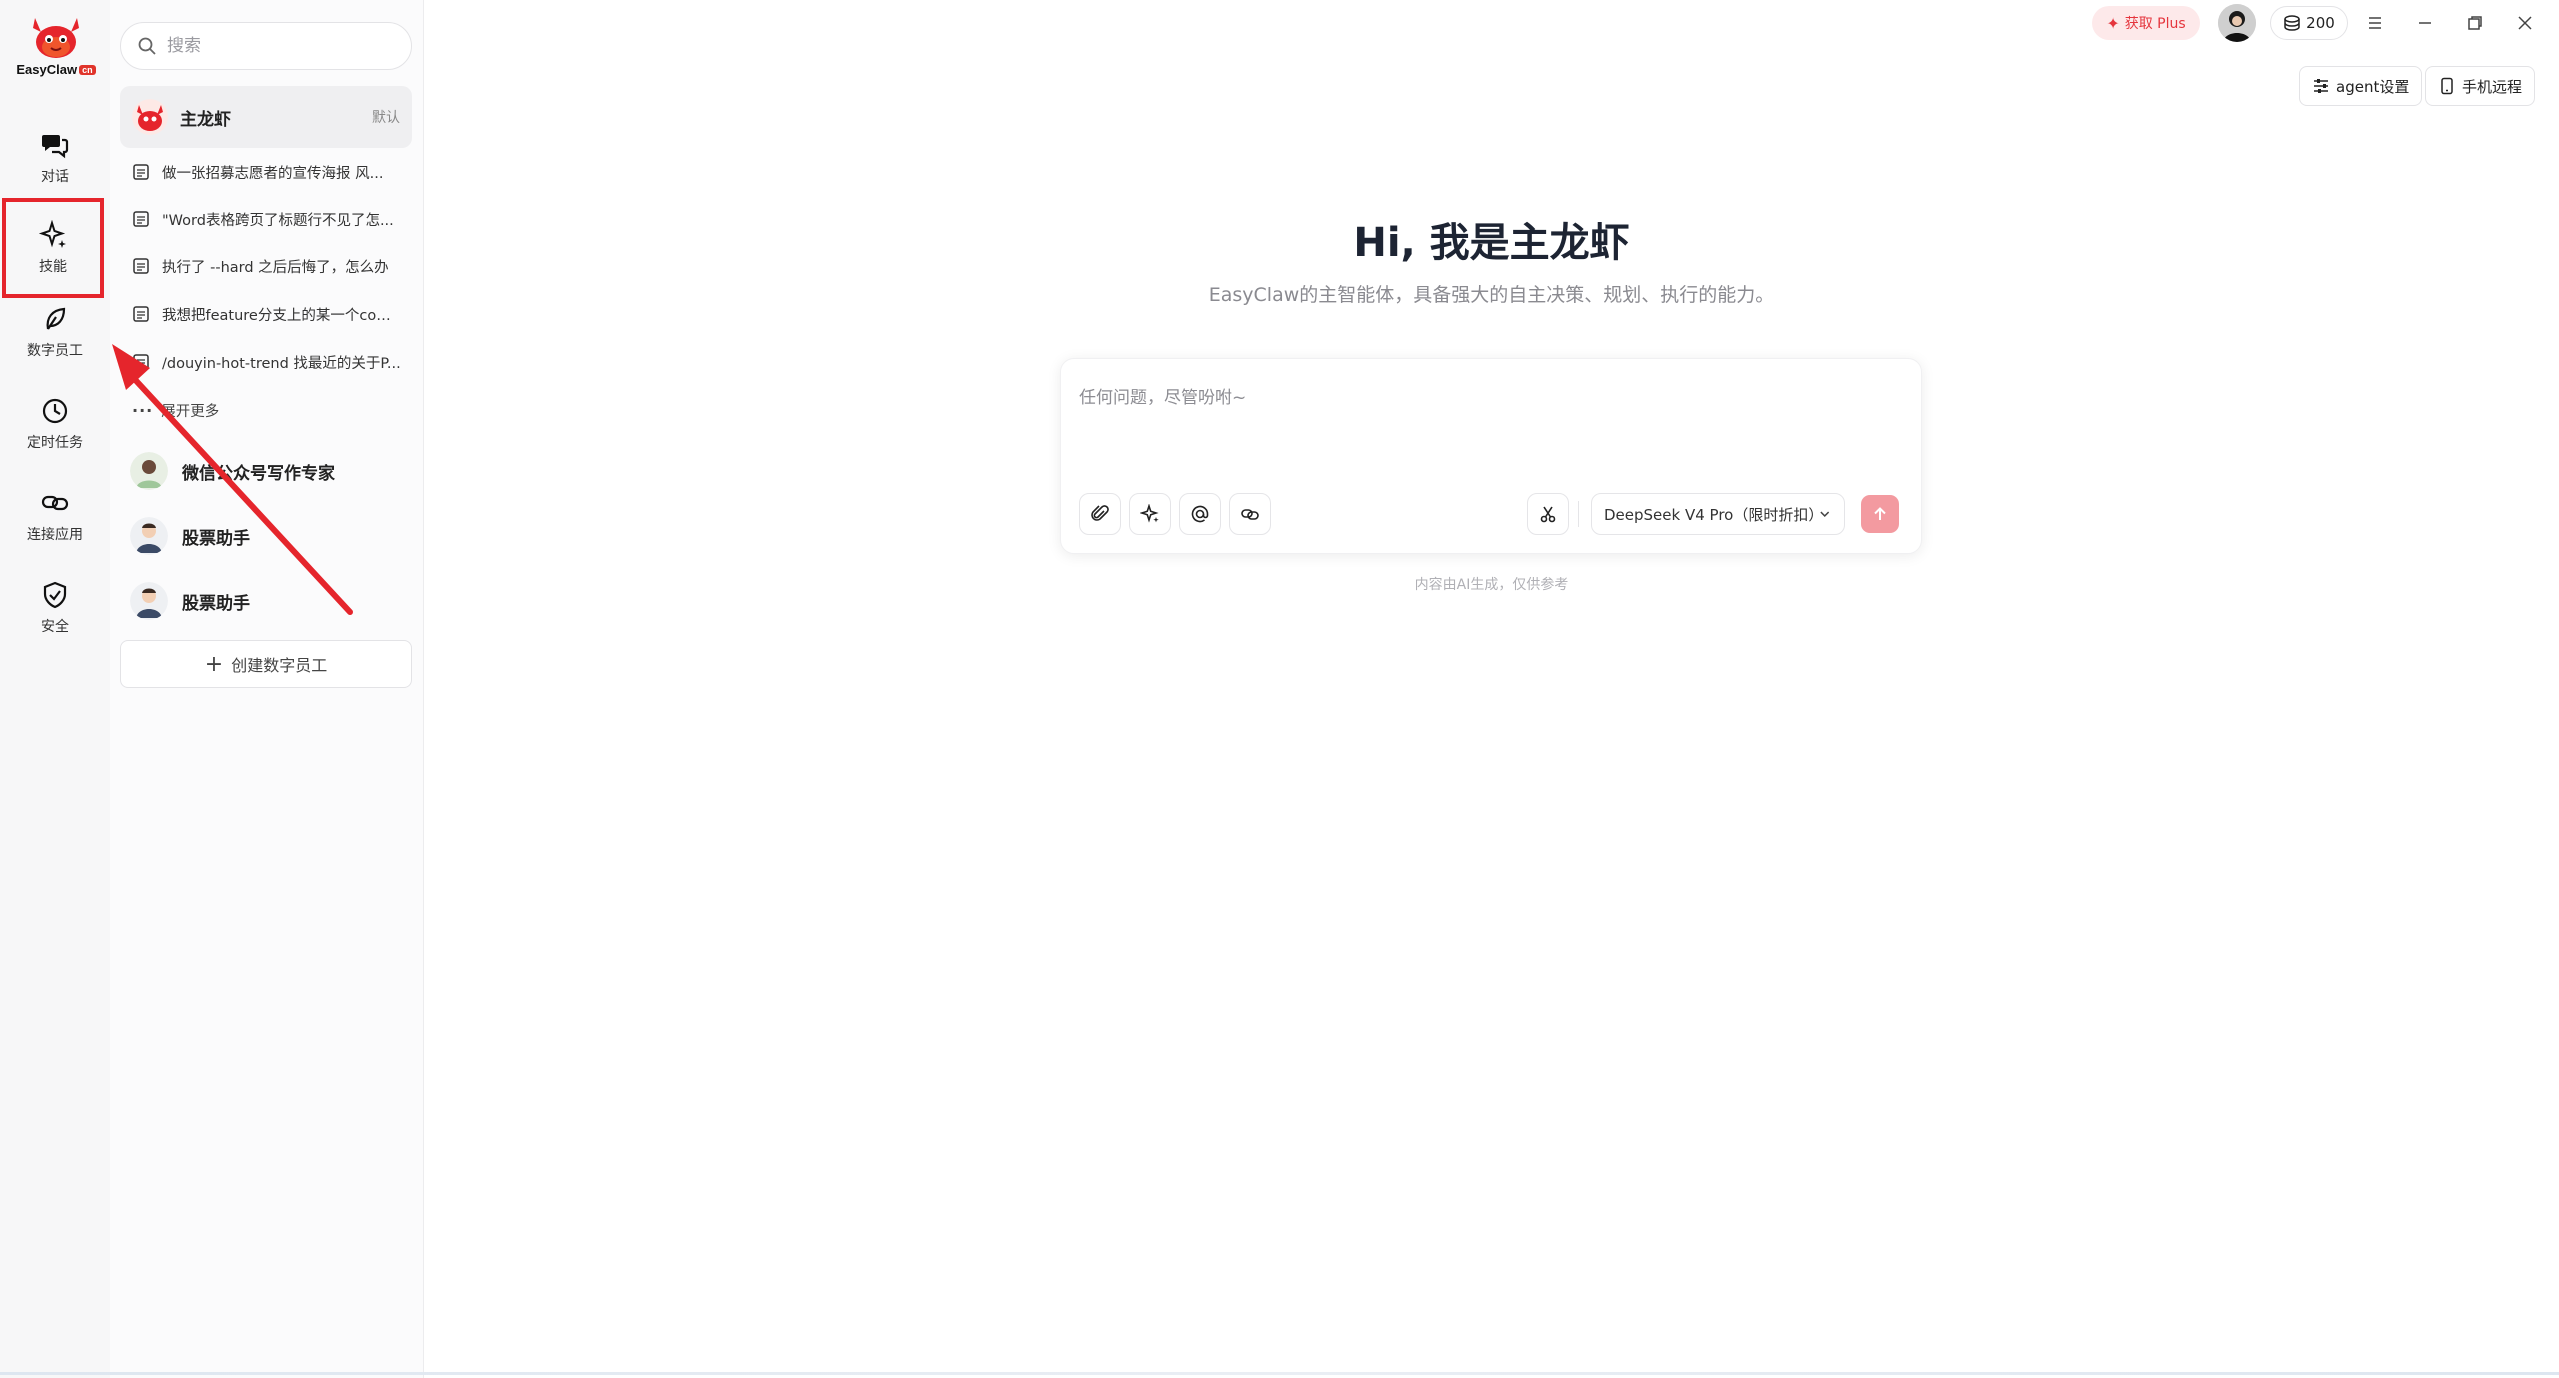 The width and height of the screenshot is (2559, 1378). What do you see at coordinates (2373, 86) in the screenshot?
I see `agent-settings-label: agent设置` at bounding box center [2373, 86].